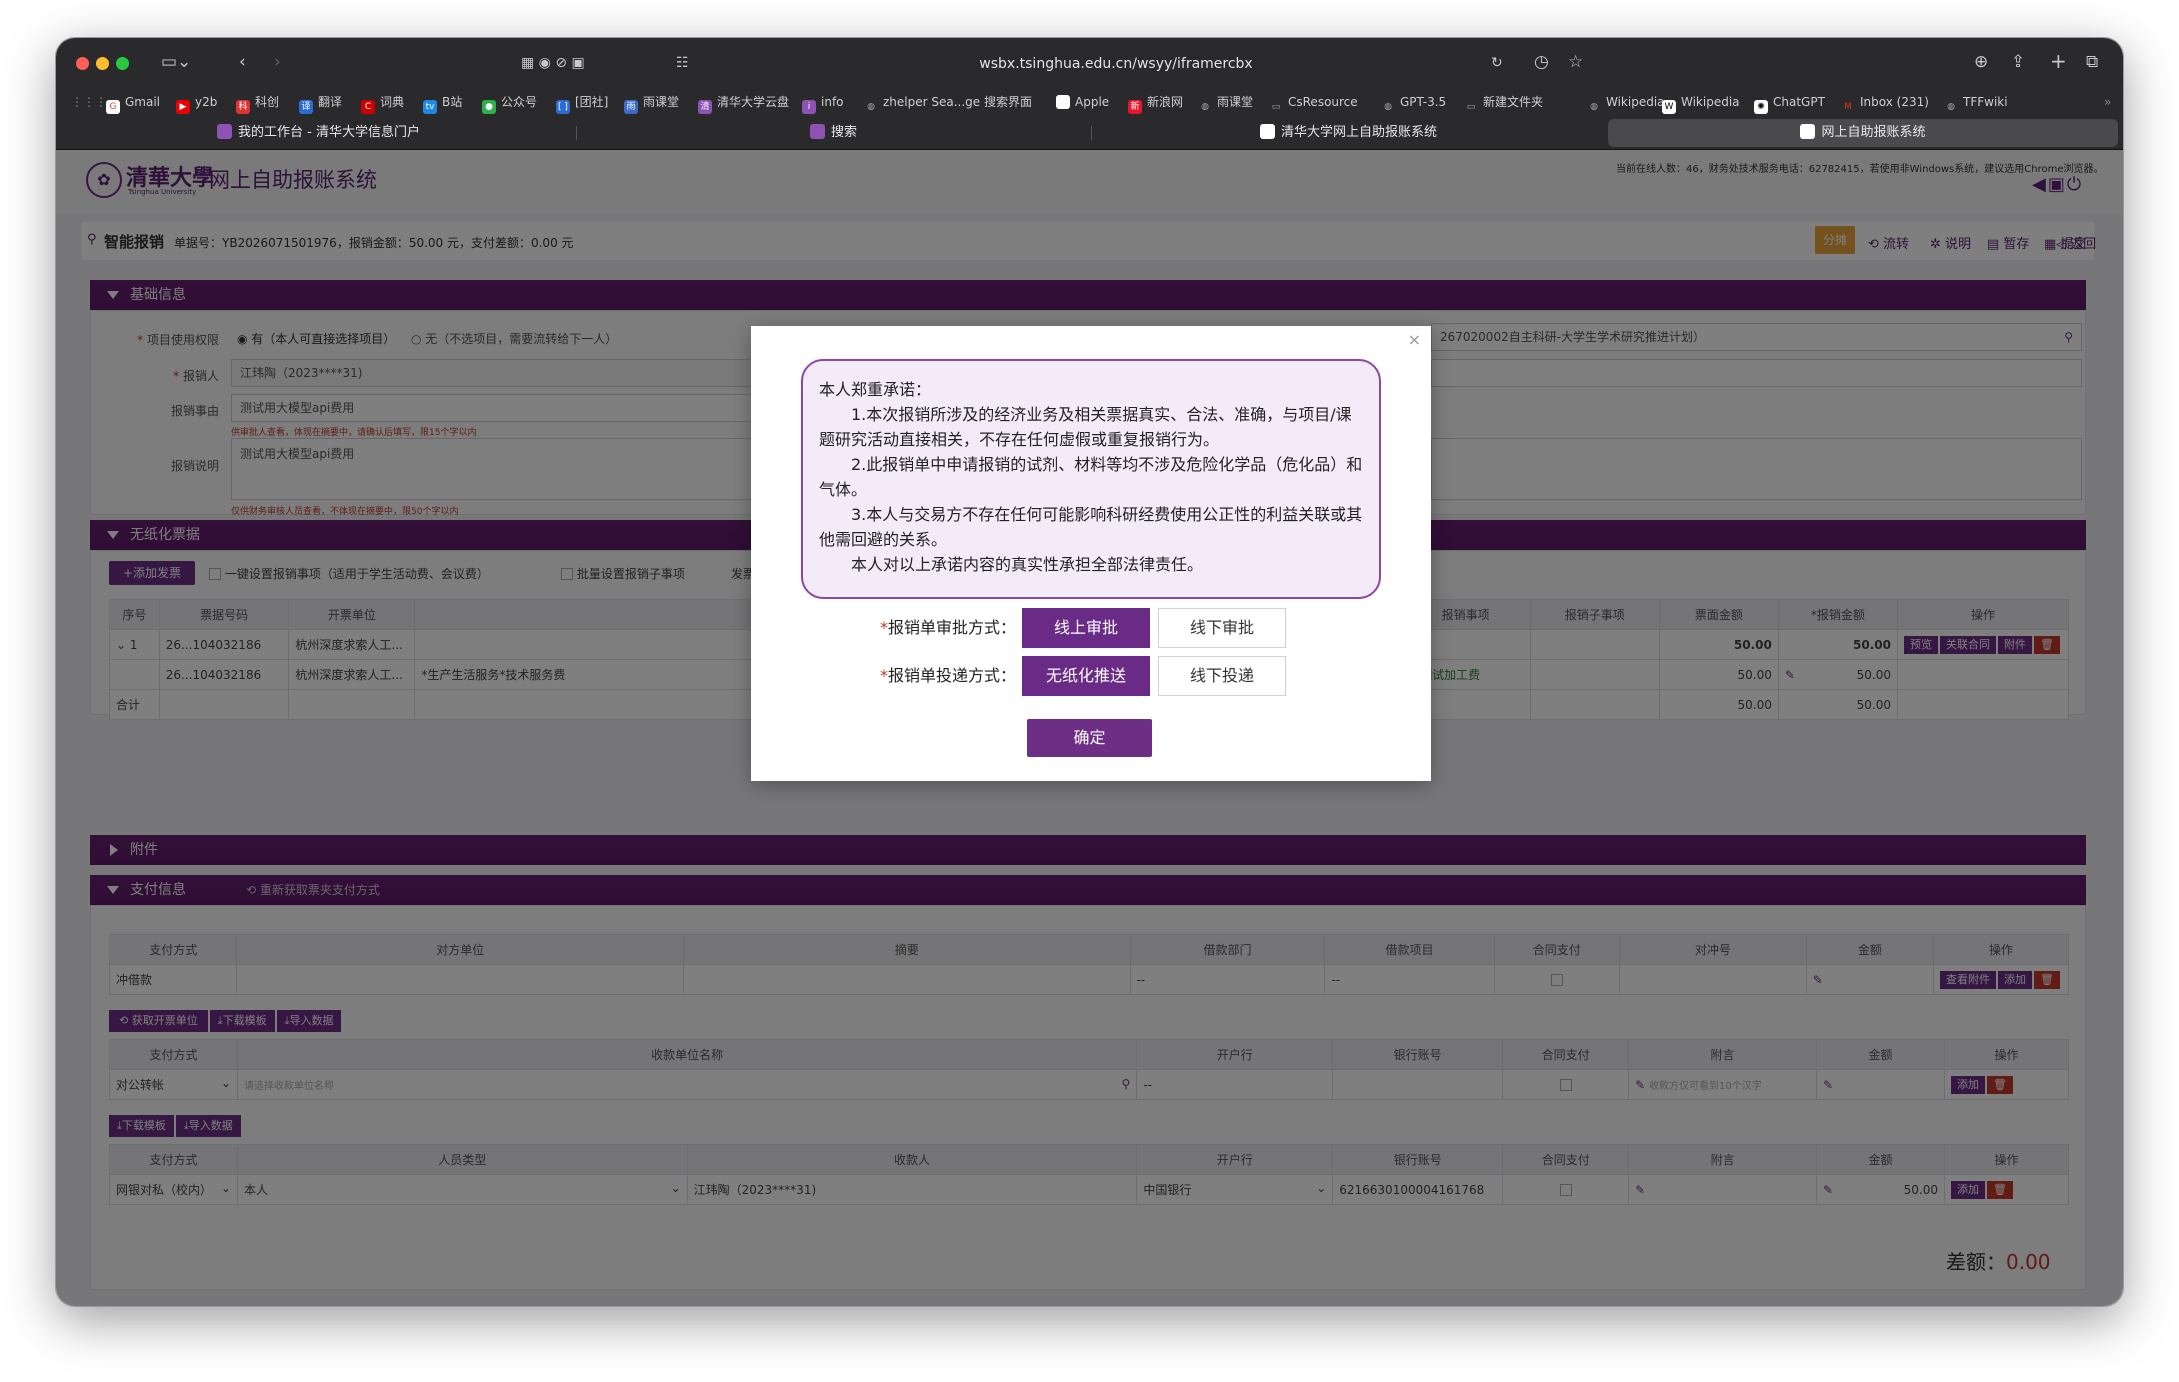 This screenshot has width=2179, height=1382. I want to click on sidebar-icon: ▭⌄, so click(176, 62).